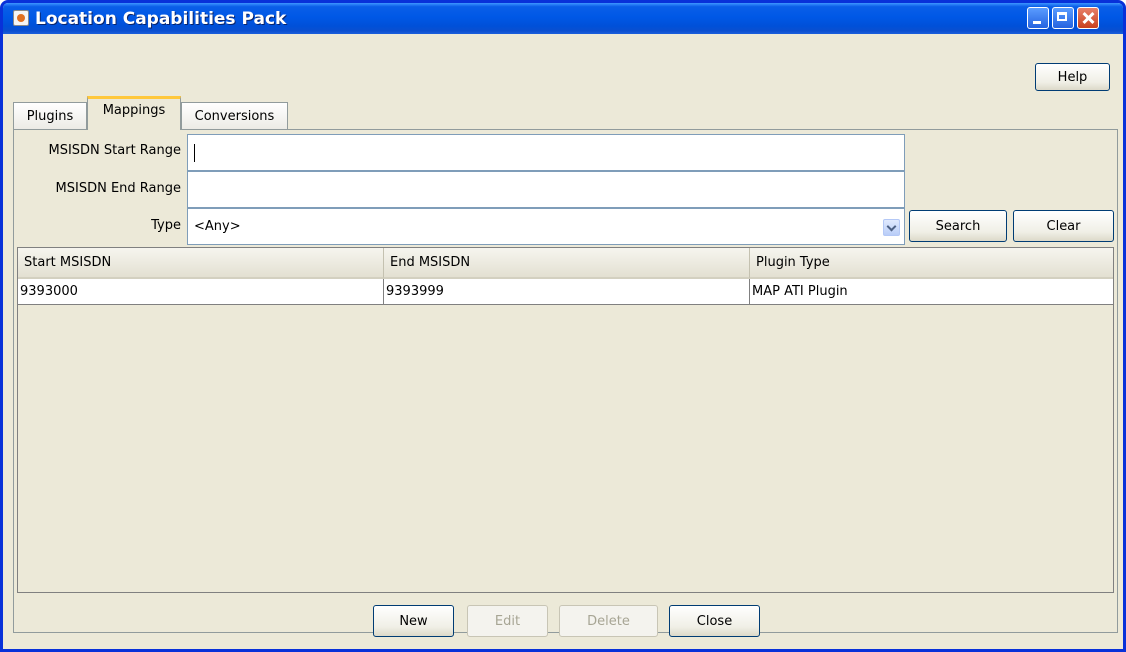 This screenshot has height=652, width=1126. Describe the element at coordinates (413, 621) in the screenshot. I see `new-button: New` at that location.